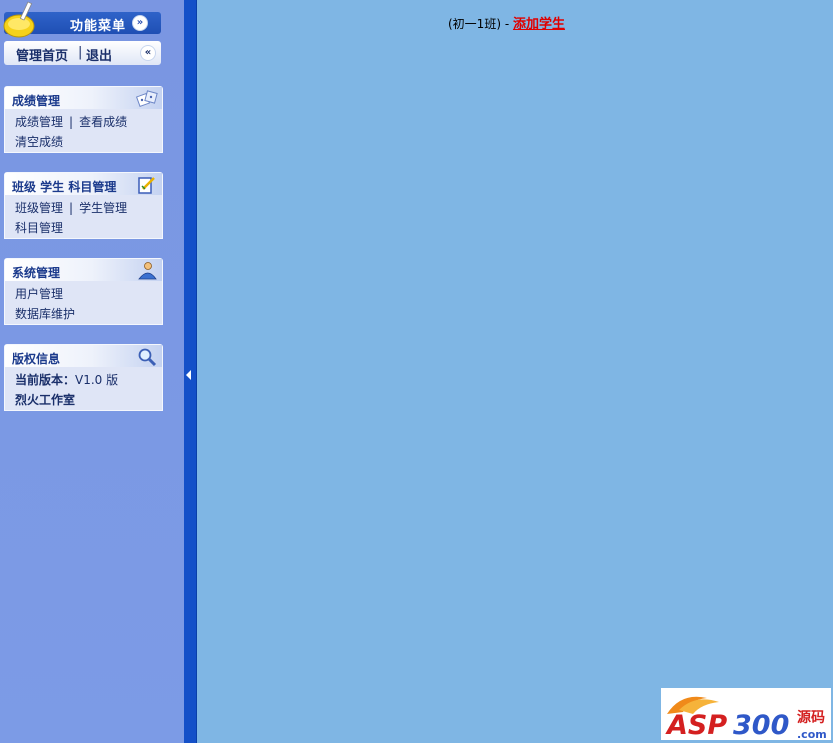 Image resolution: width=836 pixels, height=743 pixels. Describe the element at coordinates (45, 380) in the screenshot. I see `version-label: 当前版本：` at that location.